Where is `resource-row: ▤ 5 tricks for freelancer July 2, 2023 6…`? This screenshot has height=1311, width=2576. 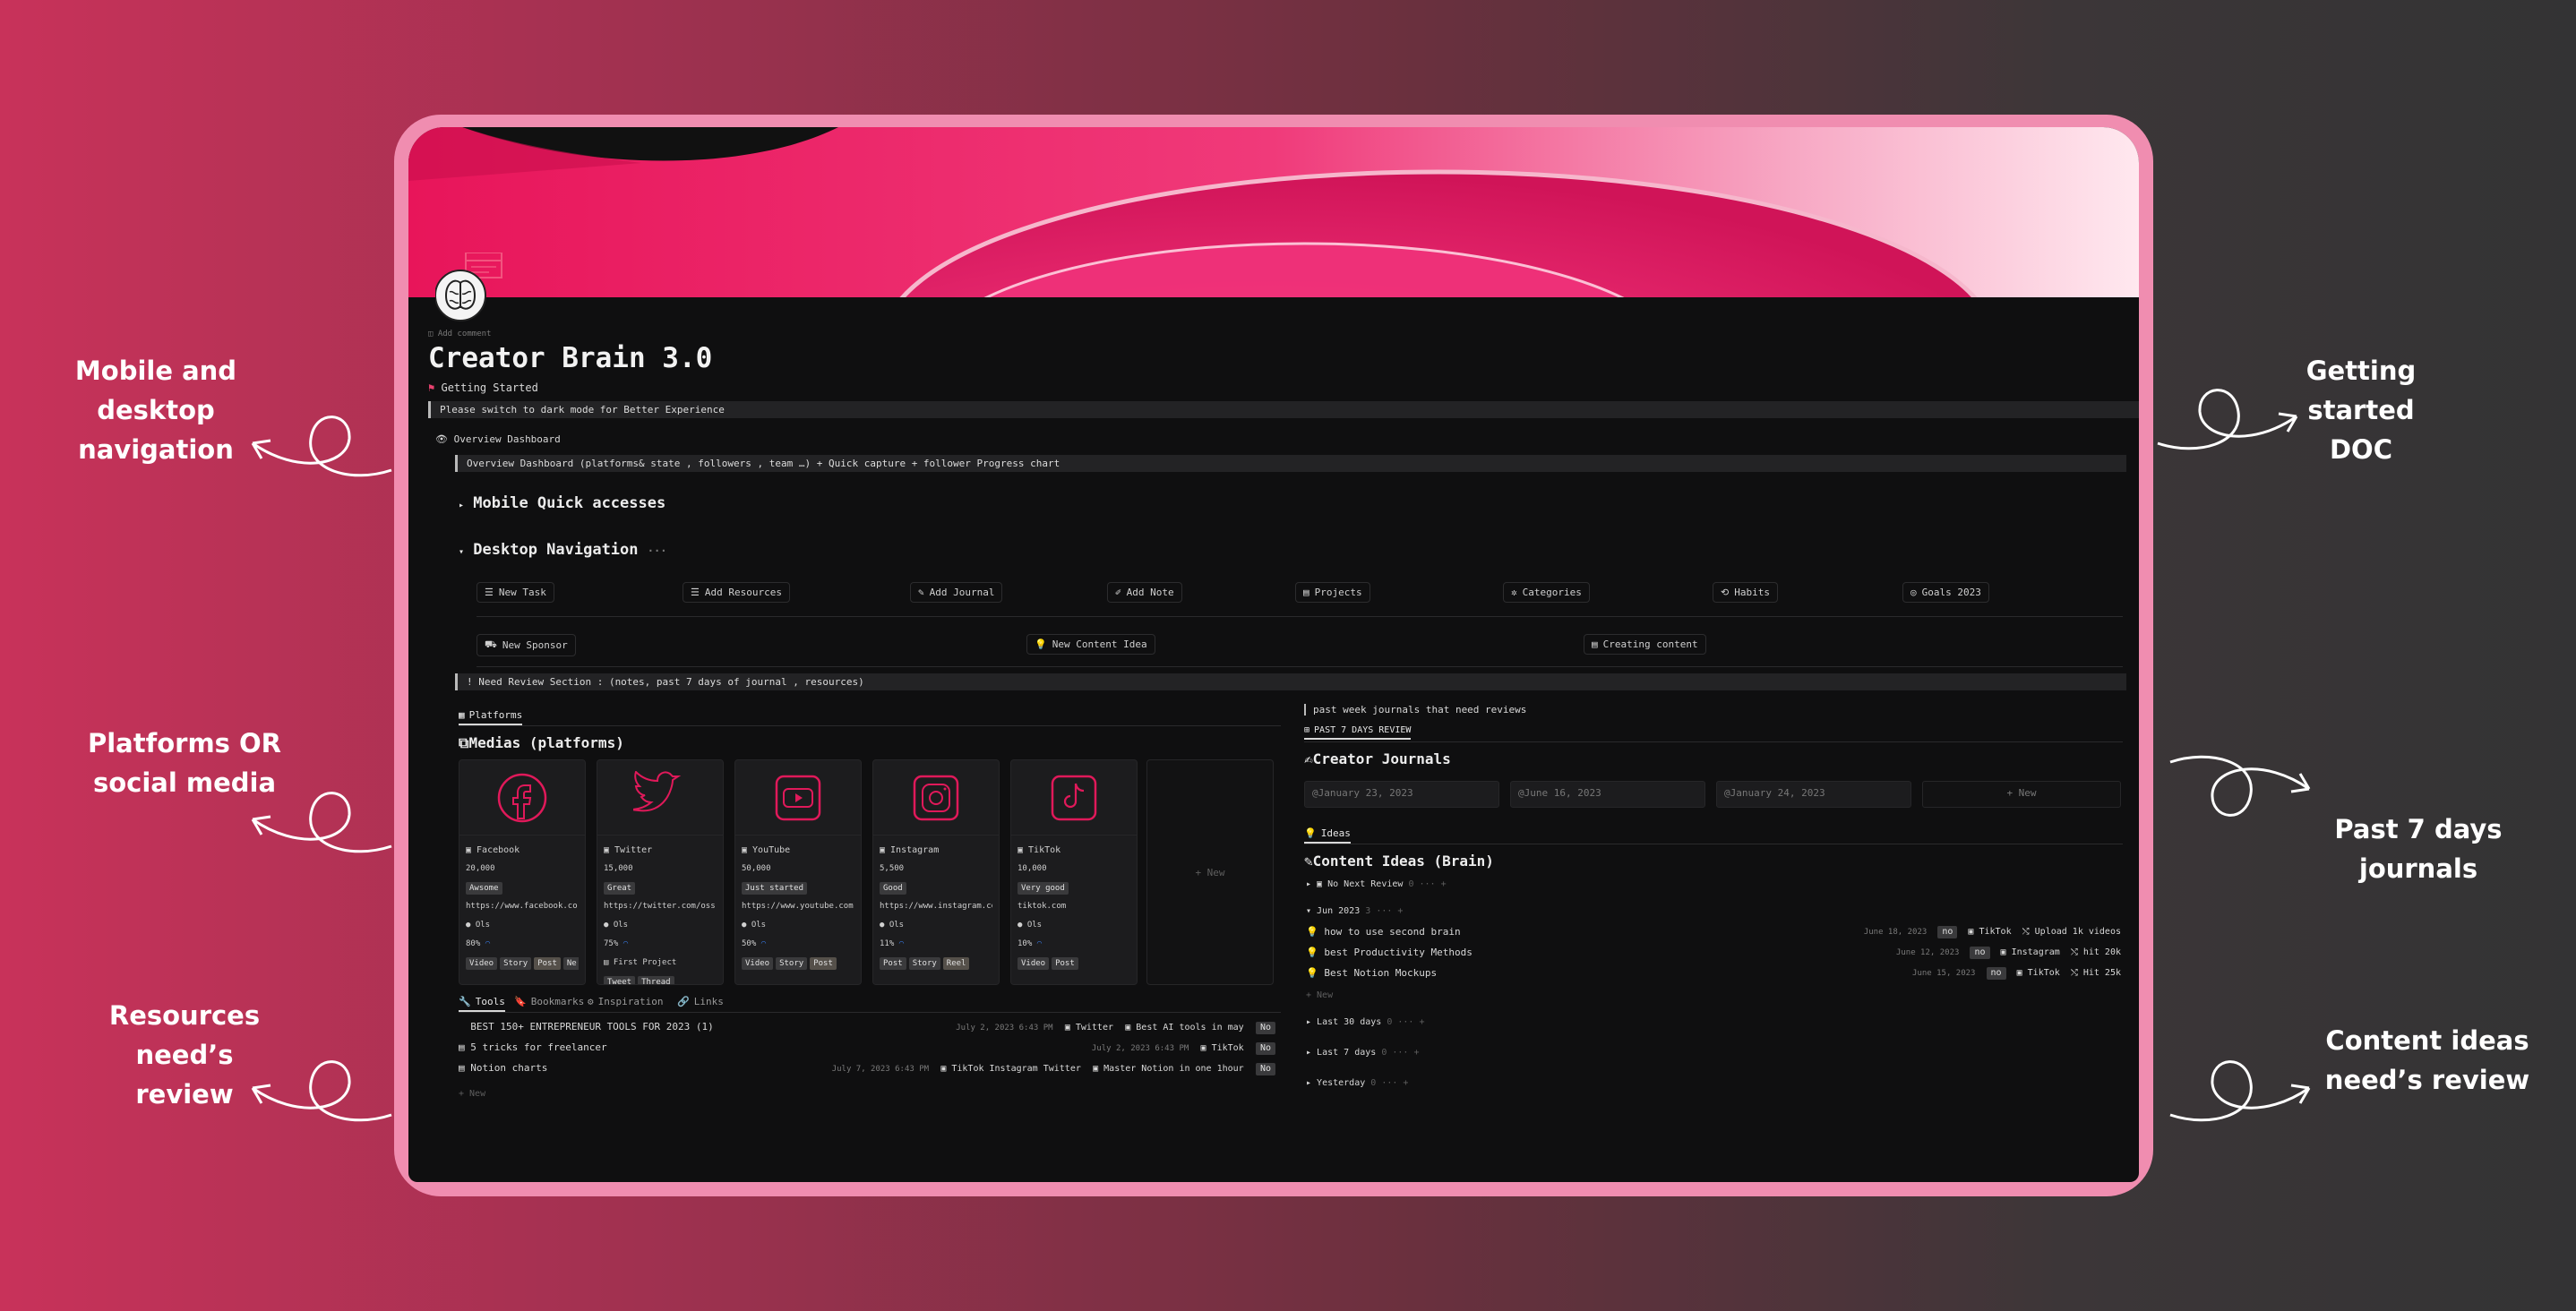
resource-row: ▤ 5 tricks for freelancer July 2, 2023 6… is located at coordinates (867, 1049).